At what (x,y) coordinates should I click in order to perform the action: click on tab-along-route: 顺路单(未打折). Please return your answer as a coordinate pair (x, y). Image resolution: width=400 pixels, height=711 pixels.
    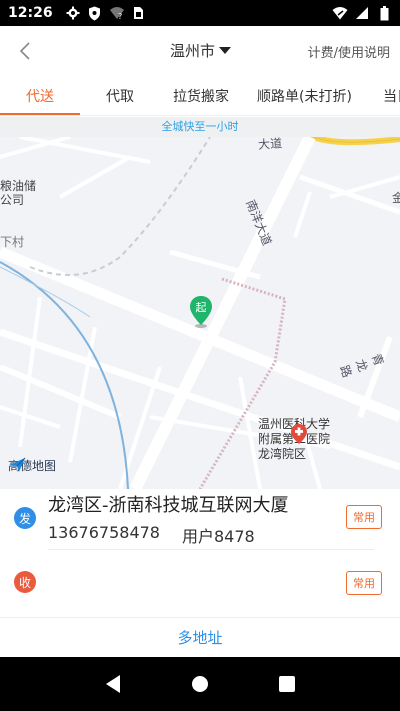
    Looking at the image, I should click on (304, 96).